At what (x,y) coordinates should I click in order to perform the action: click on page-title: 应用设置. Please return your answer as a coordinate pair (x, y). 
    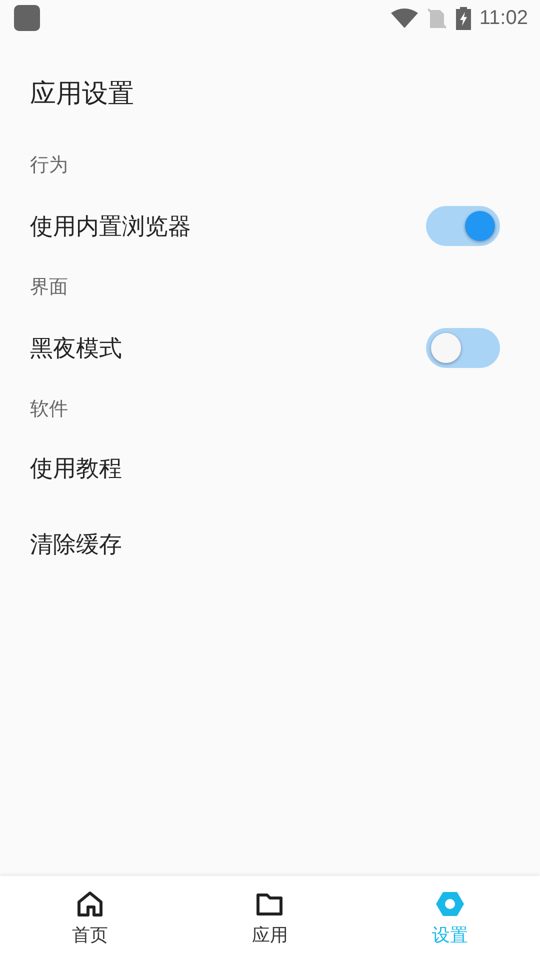
    Looking at the image, I should click on (82, 94).